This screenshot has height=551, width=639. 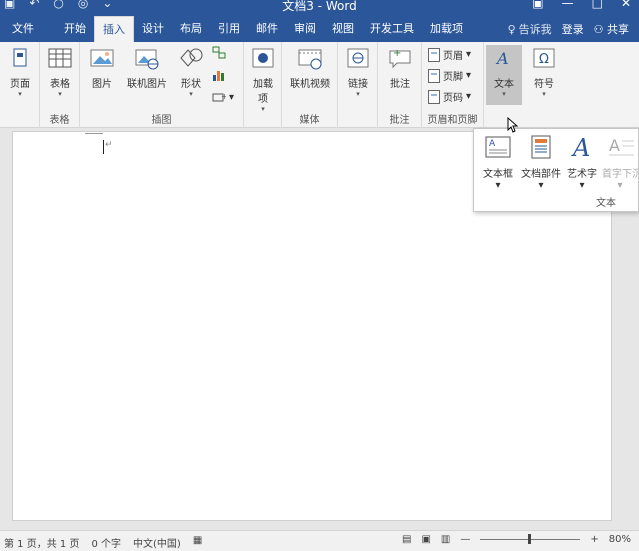 What do you see at coordinates (582, 162) in the screenshot?
I see `wordart-button: A 艺术字 ▾` at bounding box center [582, 162].